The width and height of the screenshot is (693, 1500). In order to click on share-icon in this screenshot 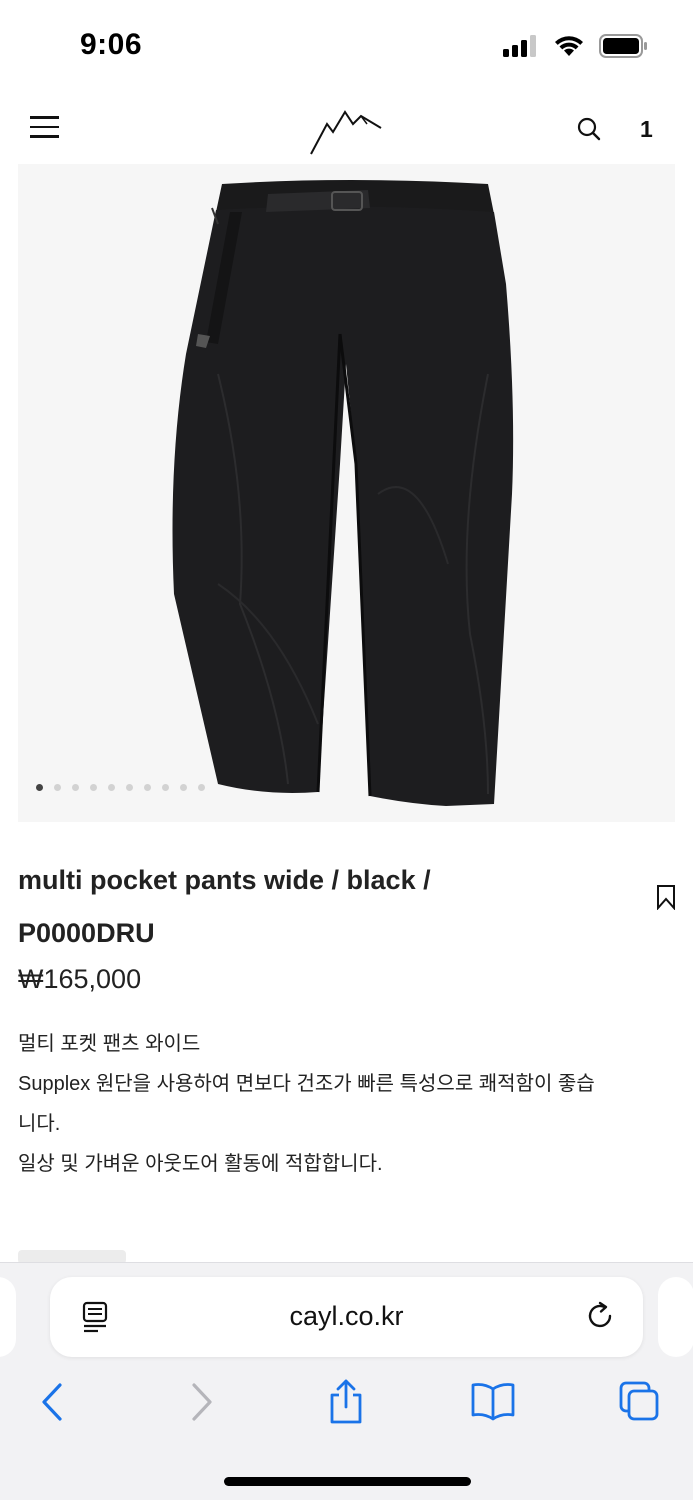, I will do `click(346, 1402)`.